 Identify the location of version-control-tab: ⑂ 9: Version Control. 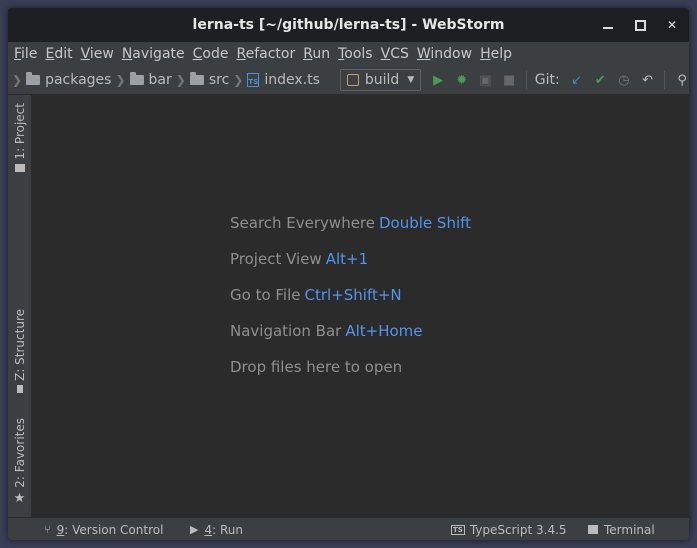
(103, 529).